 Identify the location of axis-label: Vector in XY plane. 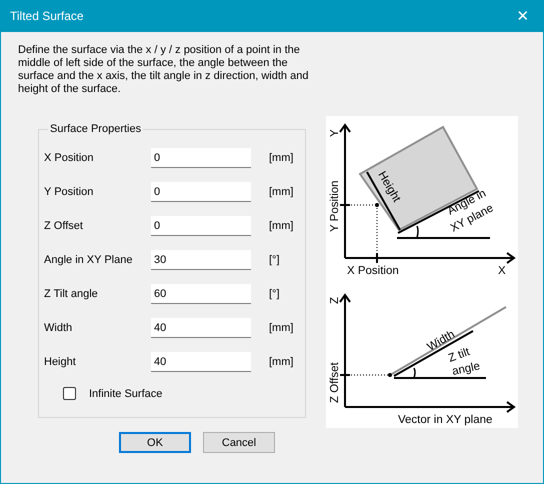
(445, 420).